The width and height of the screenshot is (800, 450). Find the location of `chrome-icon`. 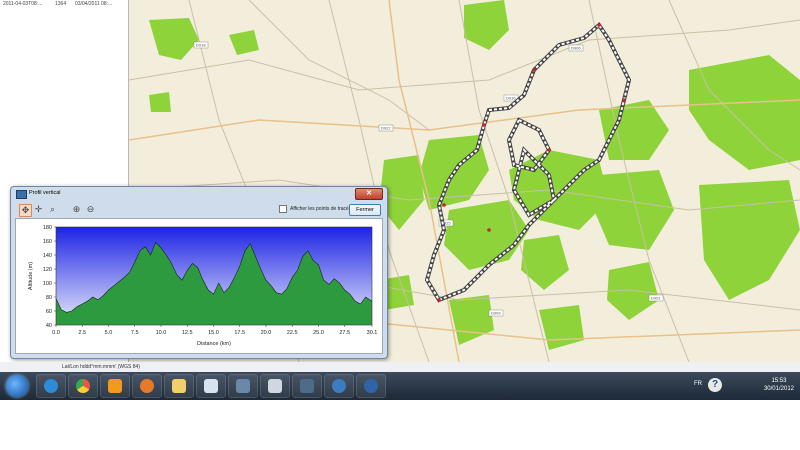

chrome-icon is located at coordinates (83, 386).